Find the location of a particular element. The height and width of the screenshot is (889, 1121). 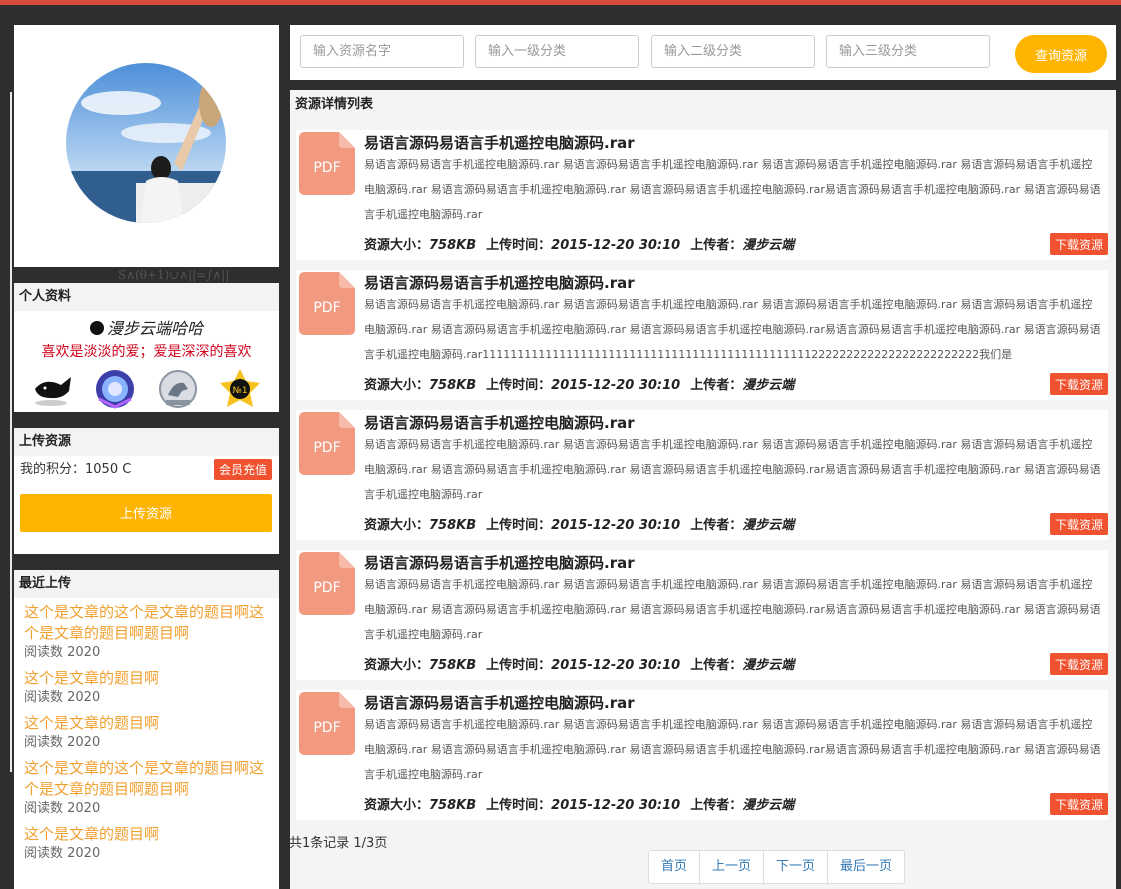

crest-badge-icon is located at coordinates (115, 389).